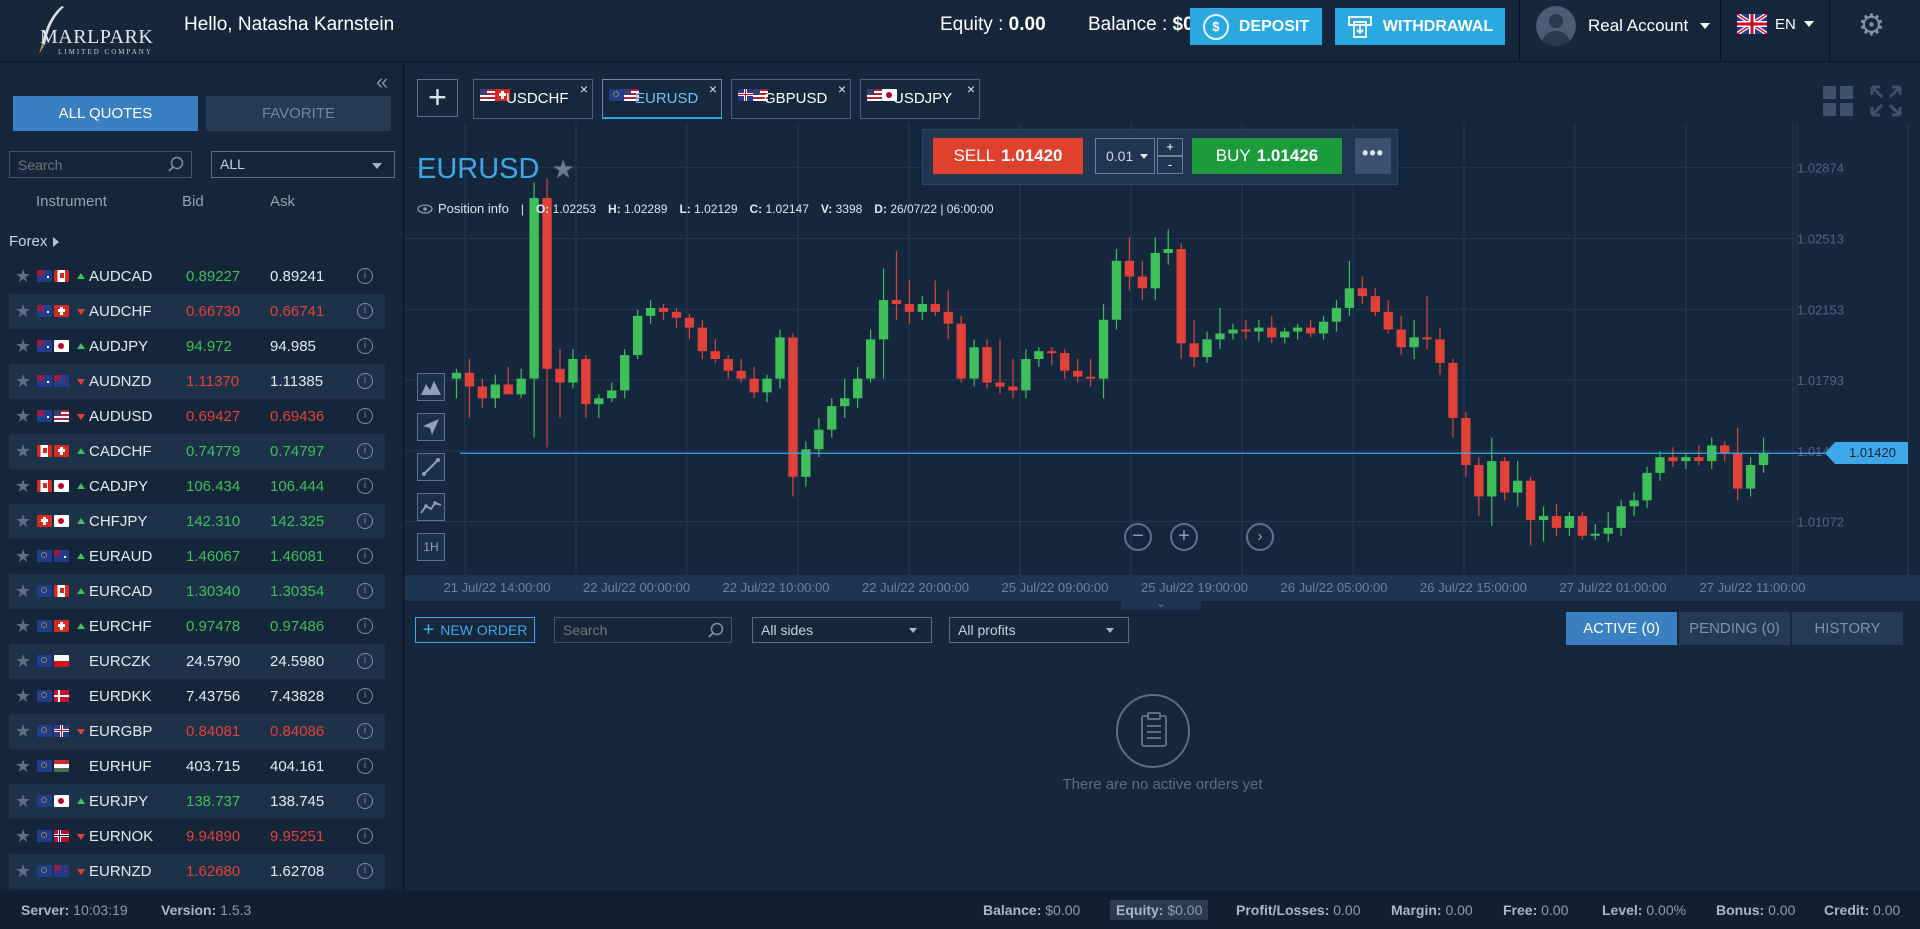  What do you see at coordinates (382, 82) in the screenshot?
I see `collapse-panel-icon: «` at bounding box center [382, 82].